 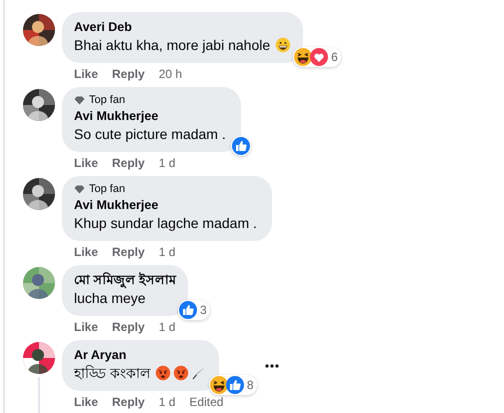 What do you see at coordinates (103, 27) in the screenshot?
I see `commenter-name: Averi Deb` at bounding box center [103, 27].